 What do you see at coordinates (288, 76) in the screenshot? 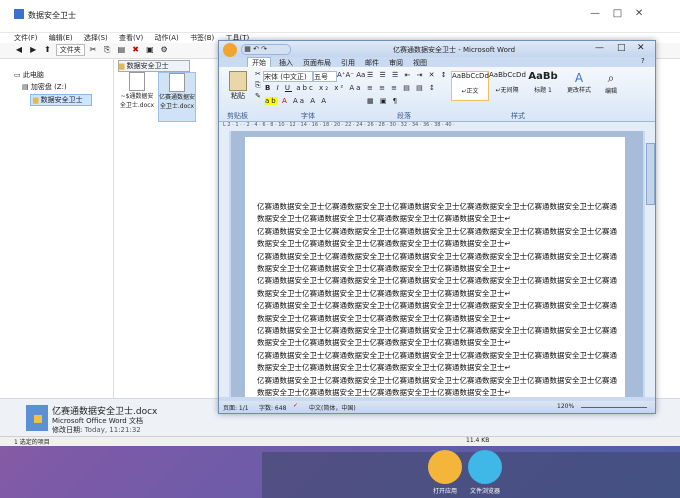
I see `font-name-select: 宋体 (中文正)` at bounding box center [288, 76].